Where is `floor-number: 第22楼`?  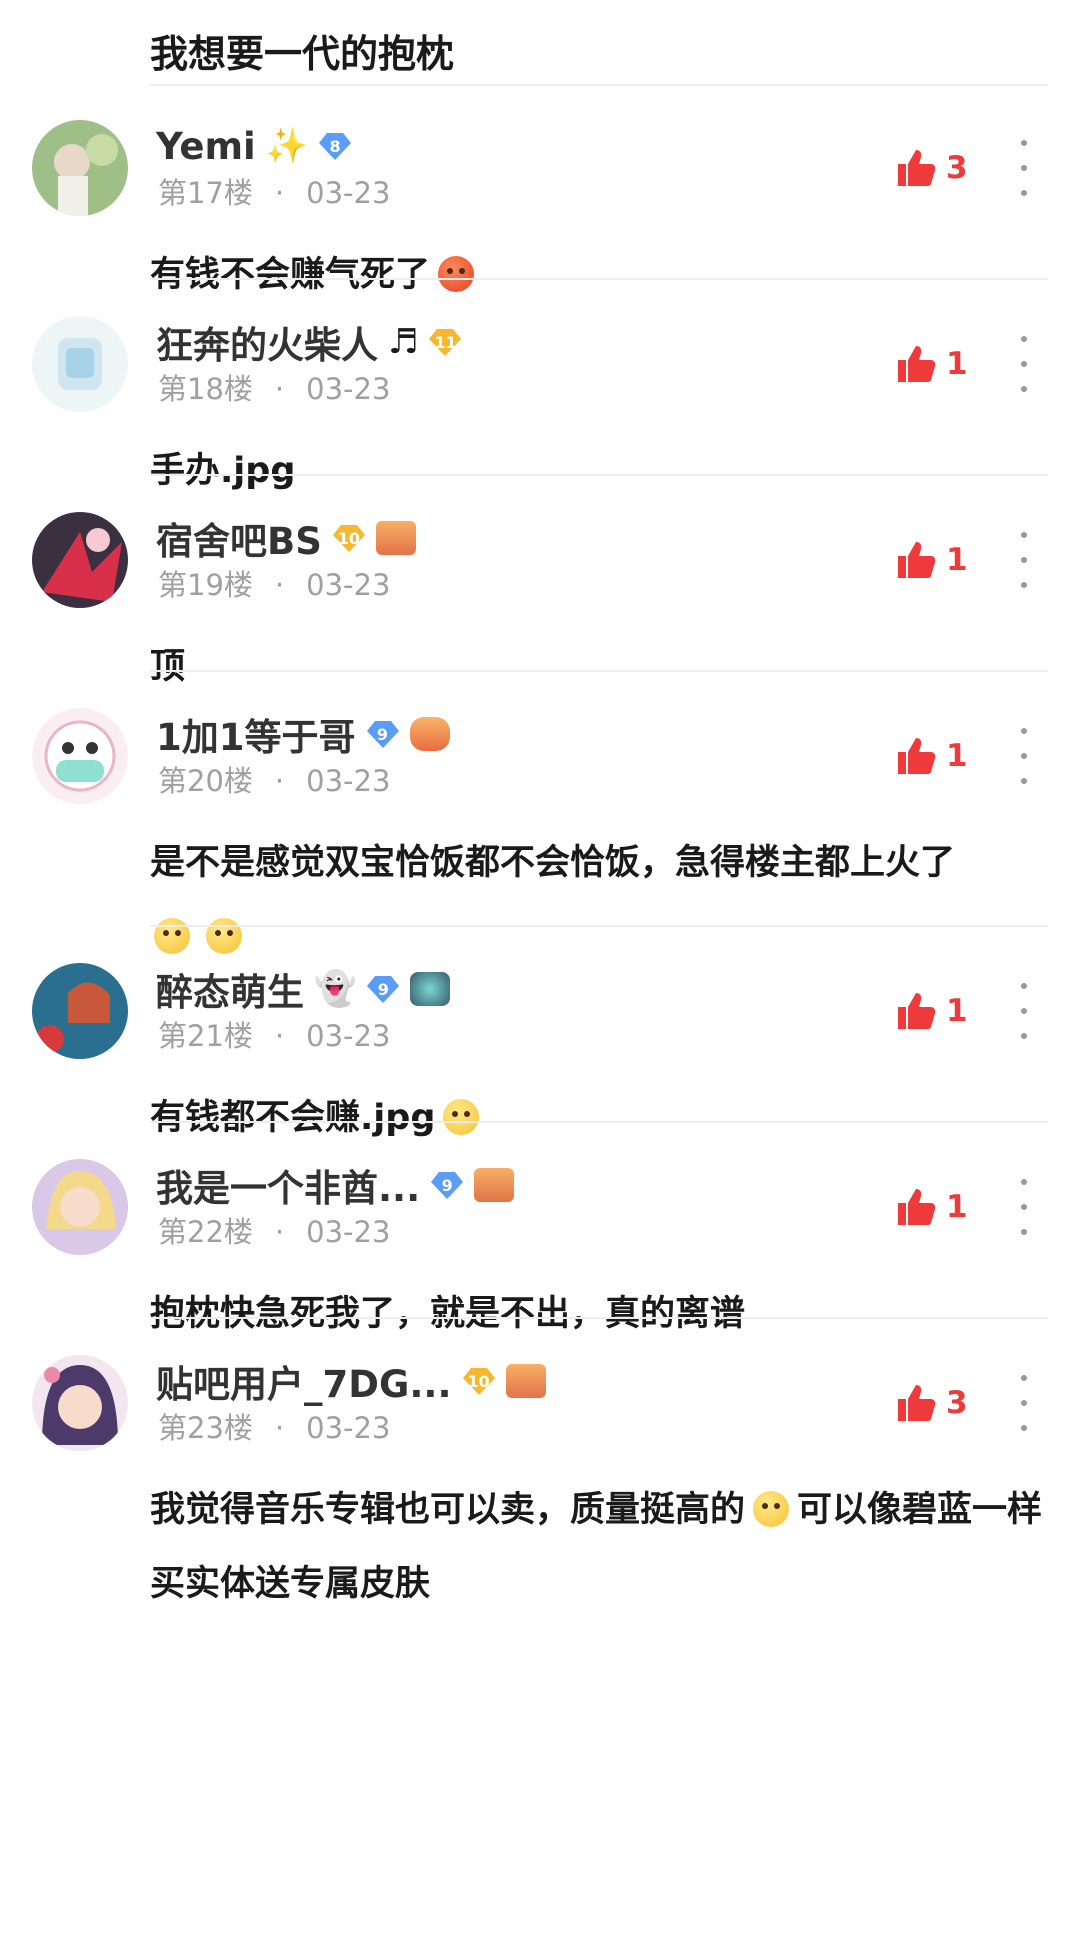
floor-number: 第22楼 is located at coordinates (205, 1232).